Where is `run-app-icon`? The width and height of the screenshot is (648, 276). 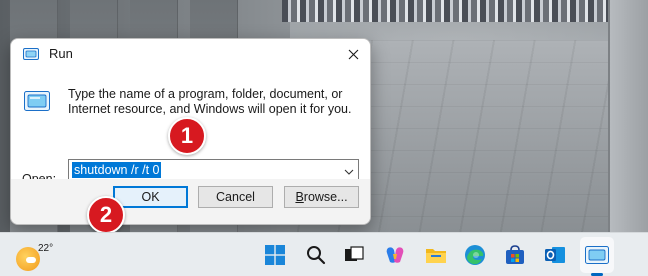
run-app-icon is located at coordinates (37, 101).